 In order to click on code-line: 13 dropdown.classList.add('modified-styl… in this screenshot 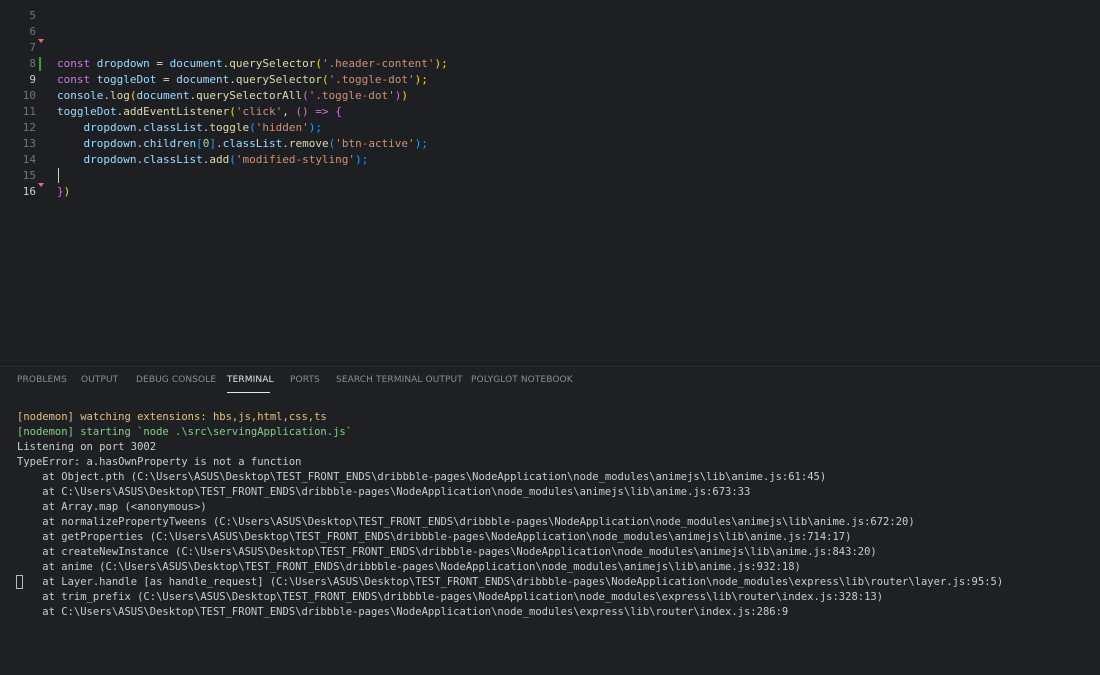, I will do `click(550, 143)`.